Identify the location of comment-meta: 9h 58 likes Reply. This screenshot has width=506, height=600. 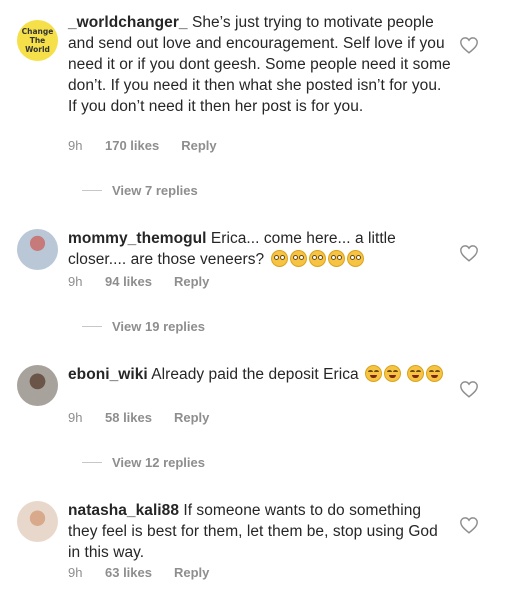
(138, 417).